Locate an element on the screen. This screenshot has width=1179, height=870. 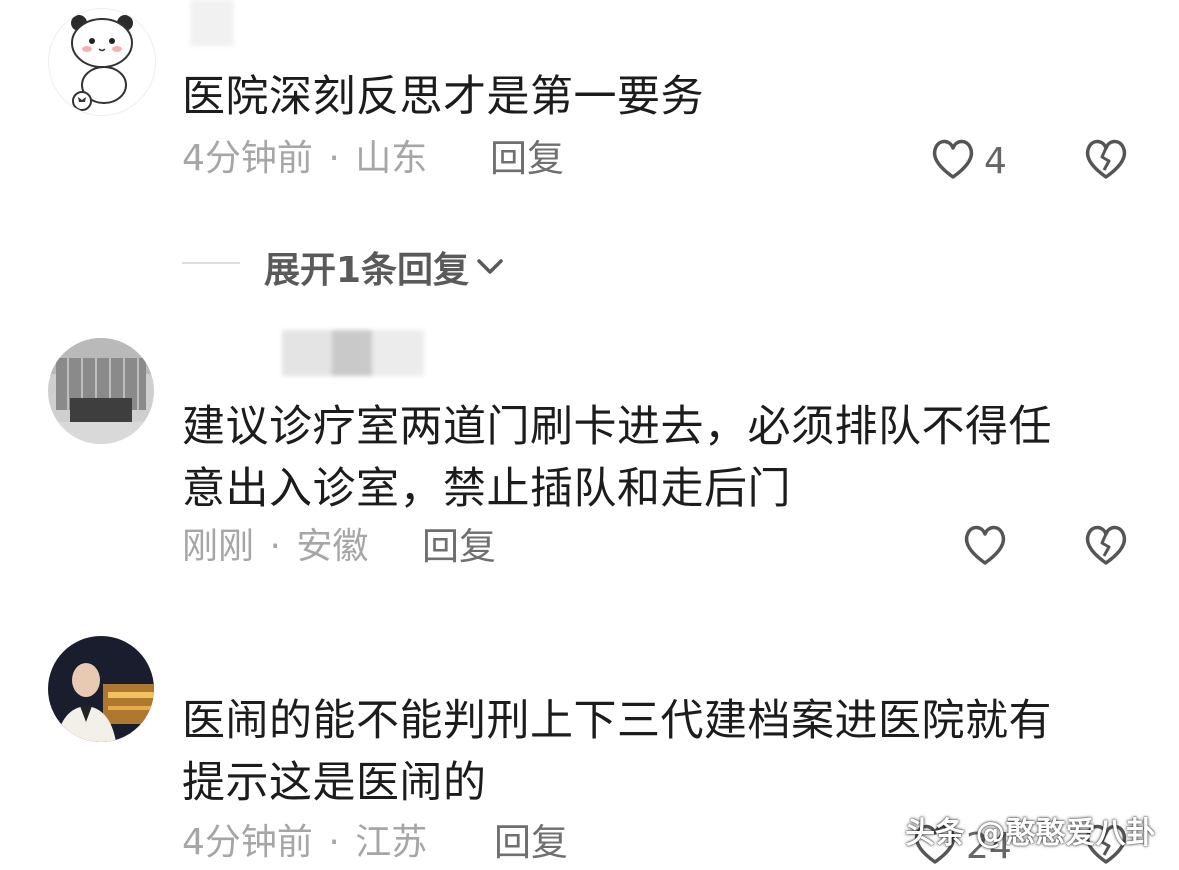
comment-location: 山东 is located at coordinates (391, 158).